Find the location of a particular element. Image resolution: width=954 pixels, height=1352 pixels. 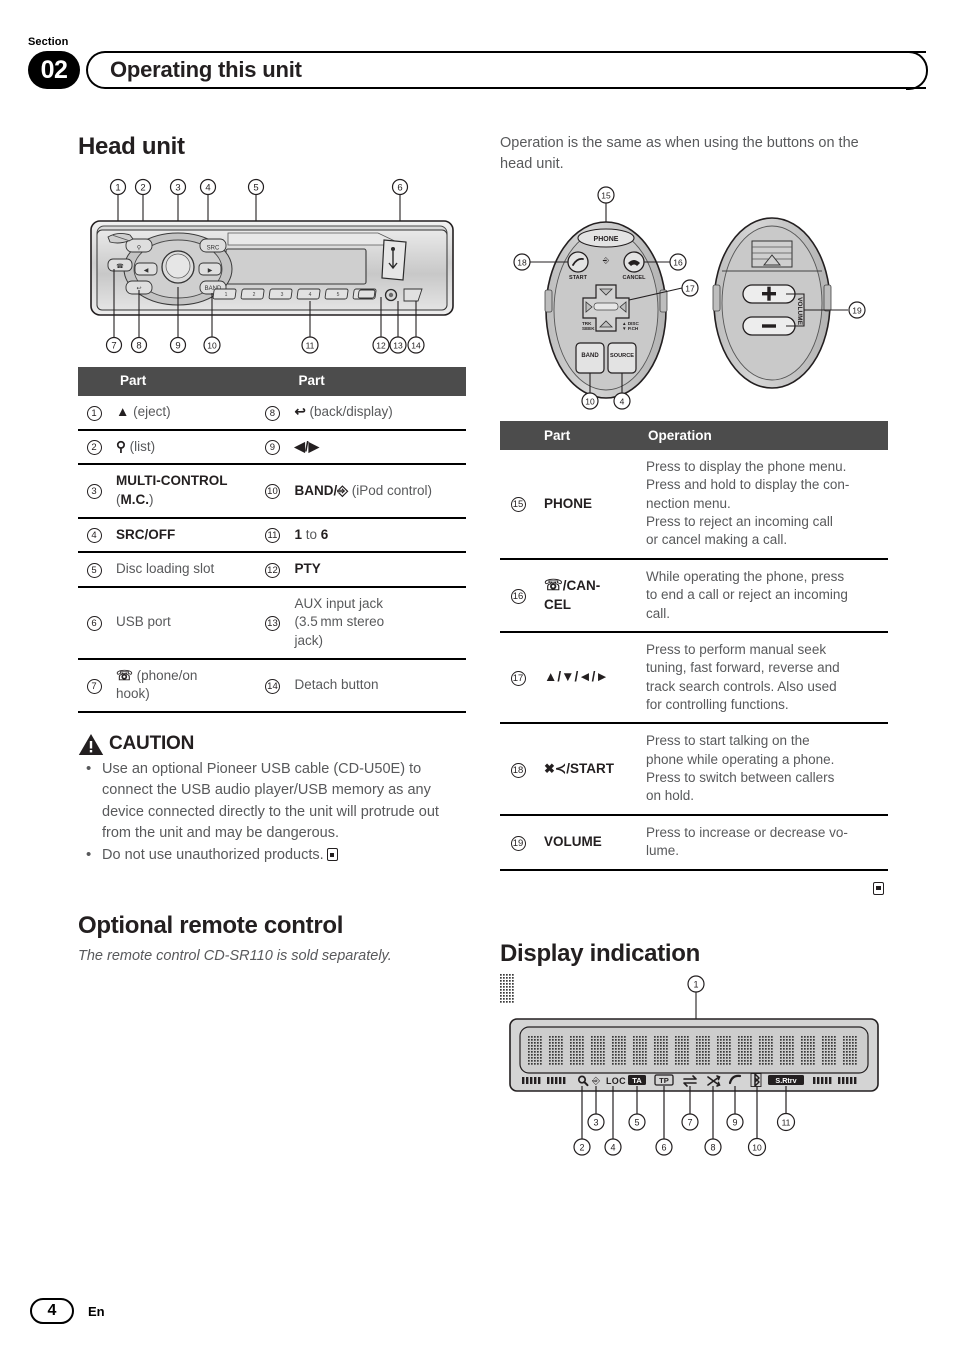

section-number-badge: 02 is located at coordinates (54, 70).